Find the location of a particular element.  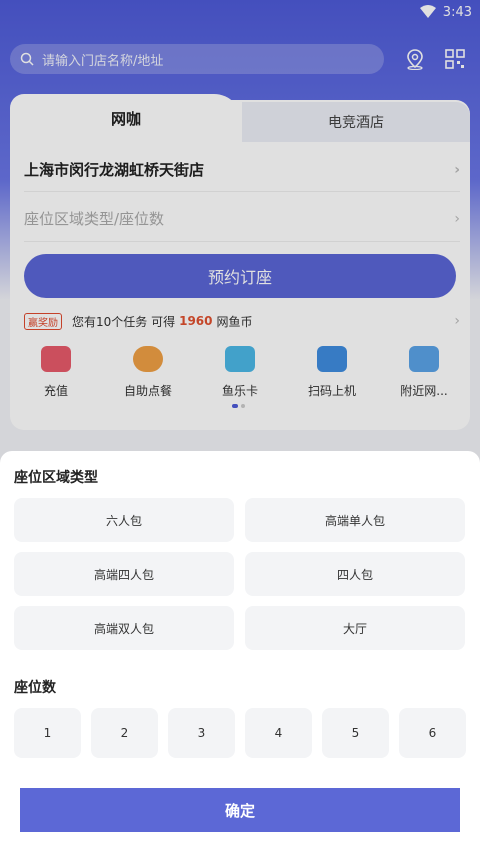

seat-count-option: 5 is located at coordinates (355, 733).